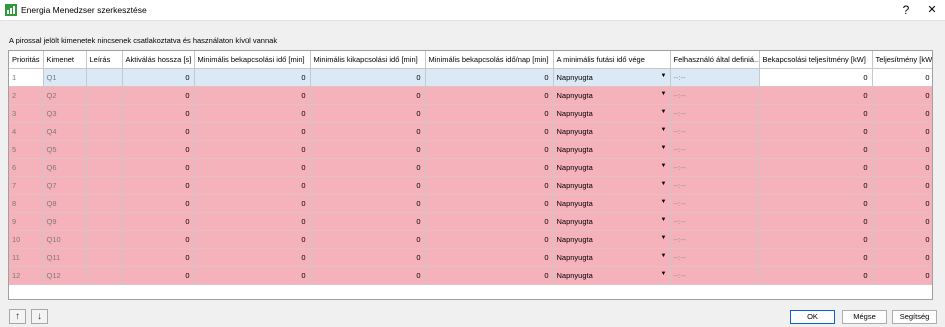  I want to click on close-button: ✕, so click(932, 10).